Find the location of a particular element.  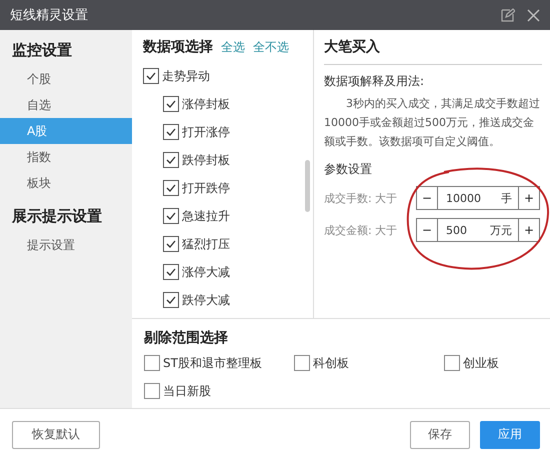

footer-button: 保存 is located at coordinates (440, 434).